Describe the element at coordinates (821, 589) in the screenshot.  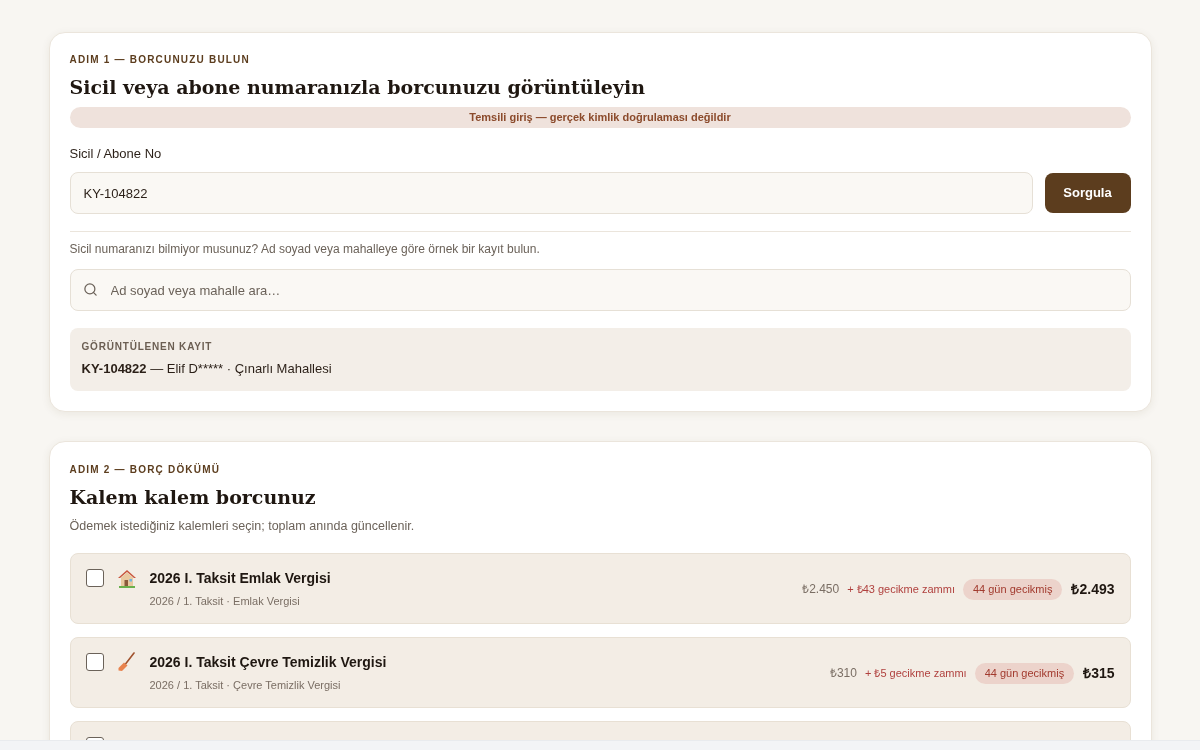
I see `base-amount: ₺2.450` at that location.